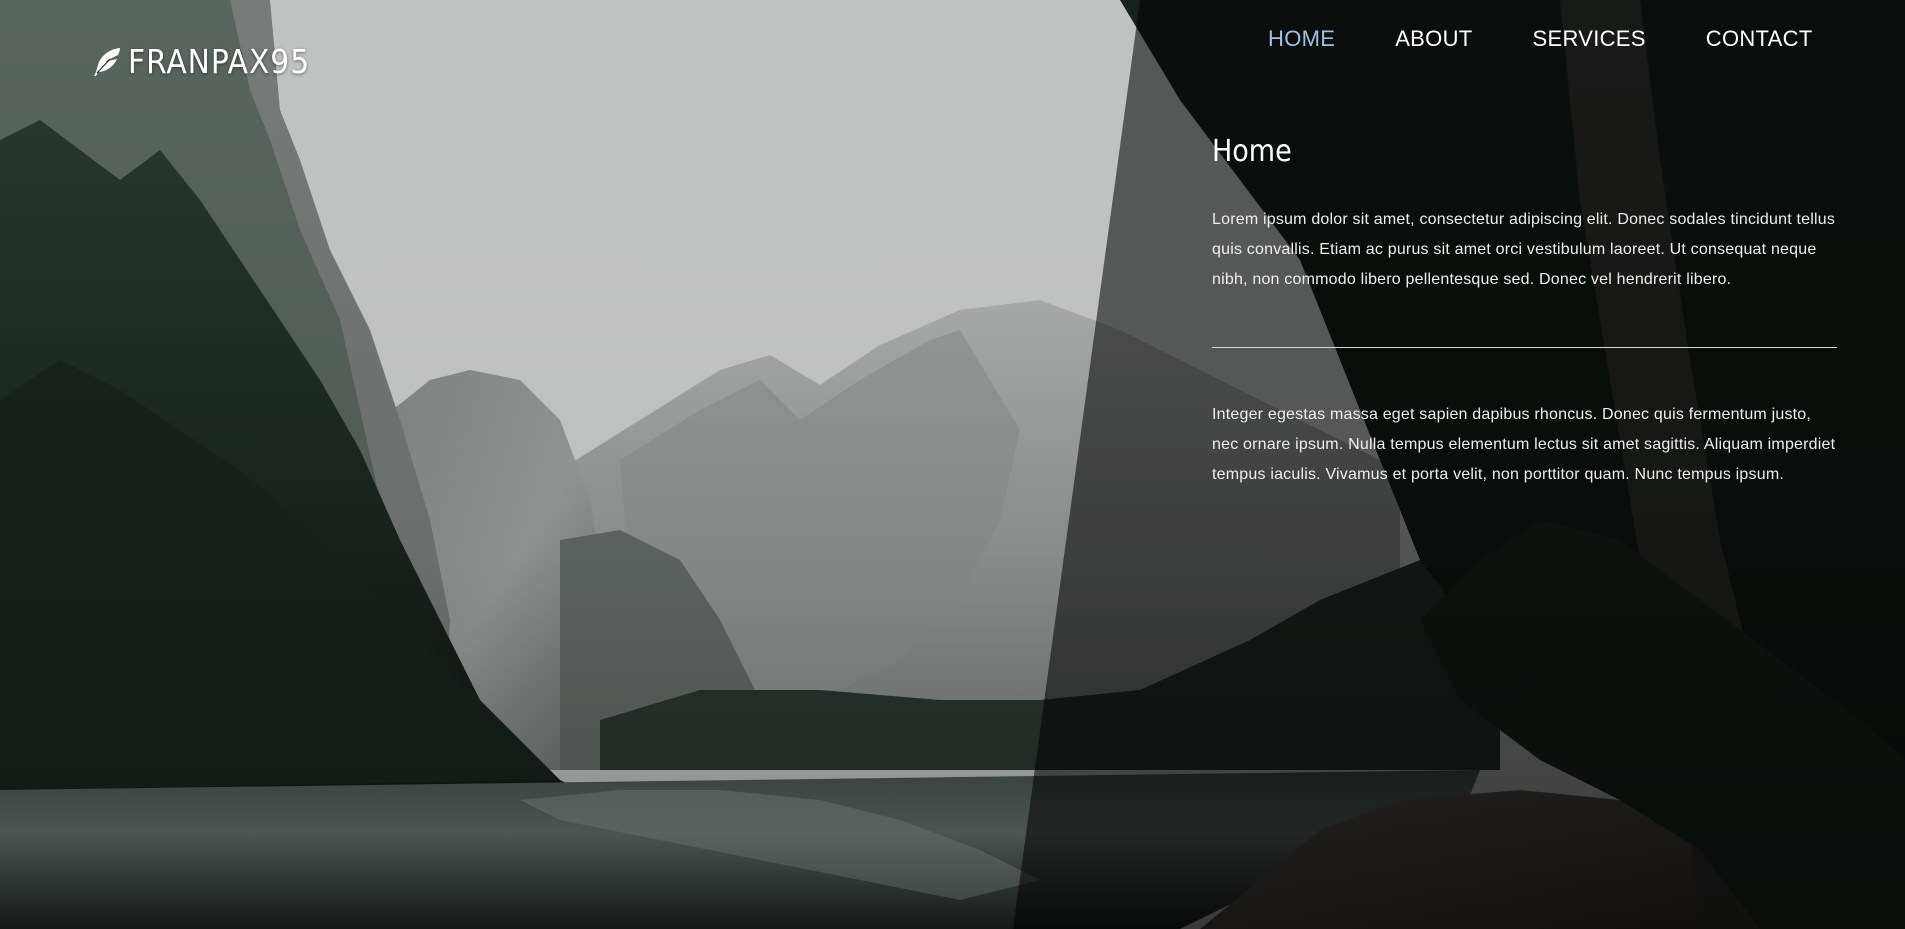 The image size is (1905, 929). What do you see at coordinates (1433, 39) in the screenshot?
I see `nav-item-about: ABOUT` at bounding box center [1433, 39].